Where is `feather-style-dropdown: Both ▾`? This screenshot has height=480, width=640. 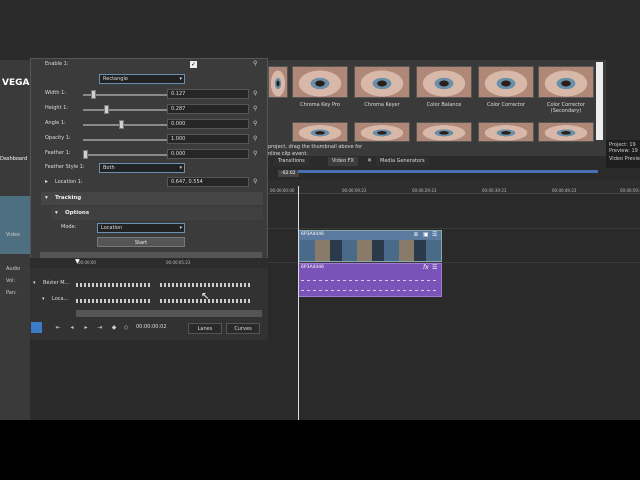 feather-style-dropdown: Both ▾ is located at coordinates (142, 168).